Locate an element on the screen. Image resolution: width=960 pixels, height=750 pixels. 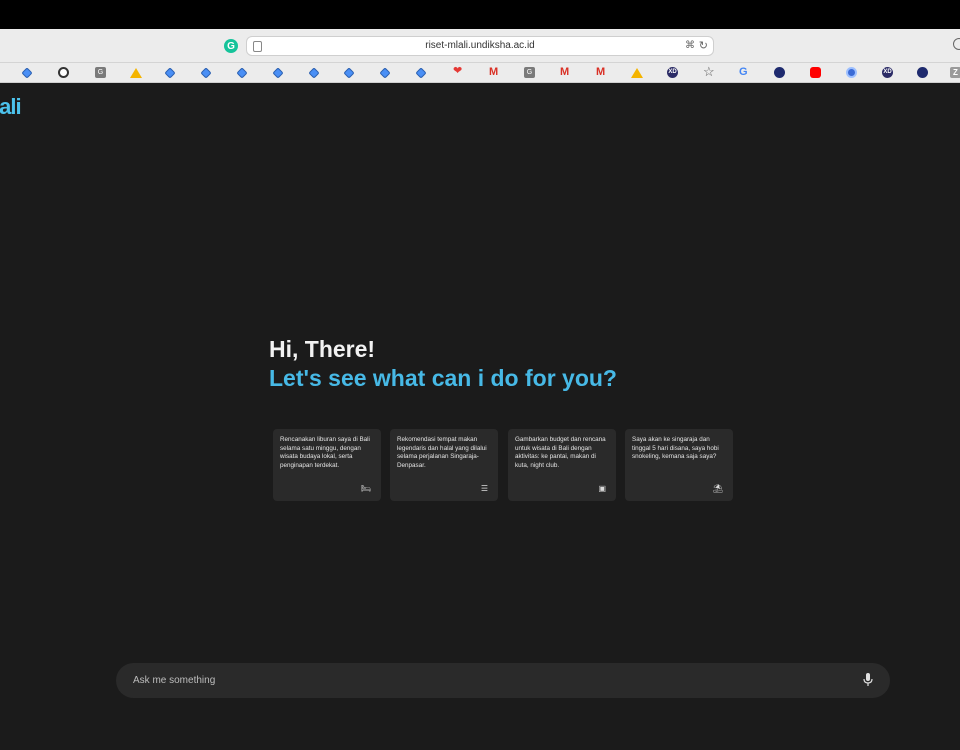
heart-icon: ❤ is located at coordinates (458, 71).